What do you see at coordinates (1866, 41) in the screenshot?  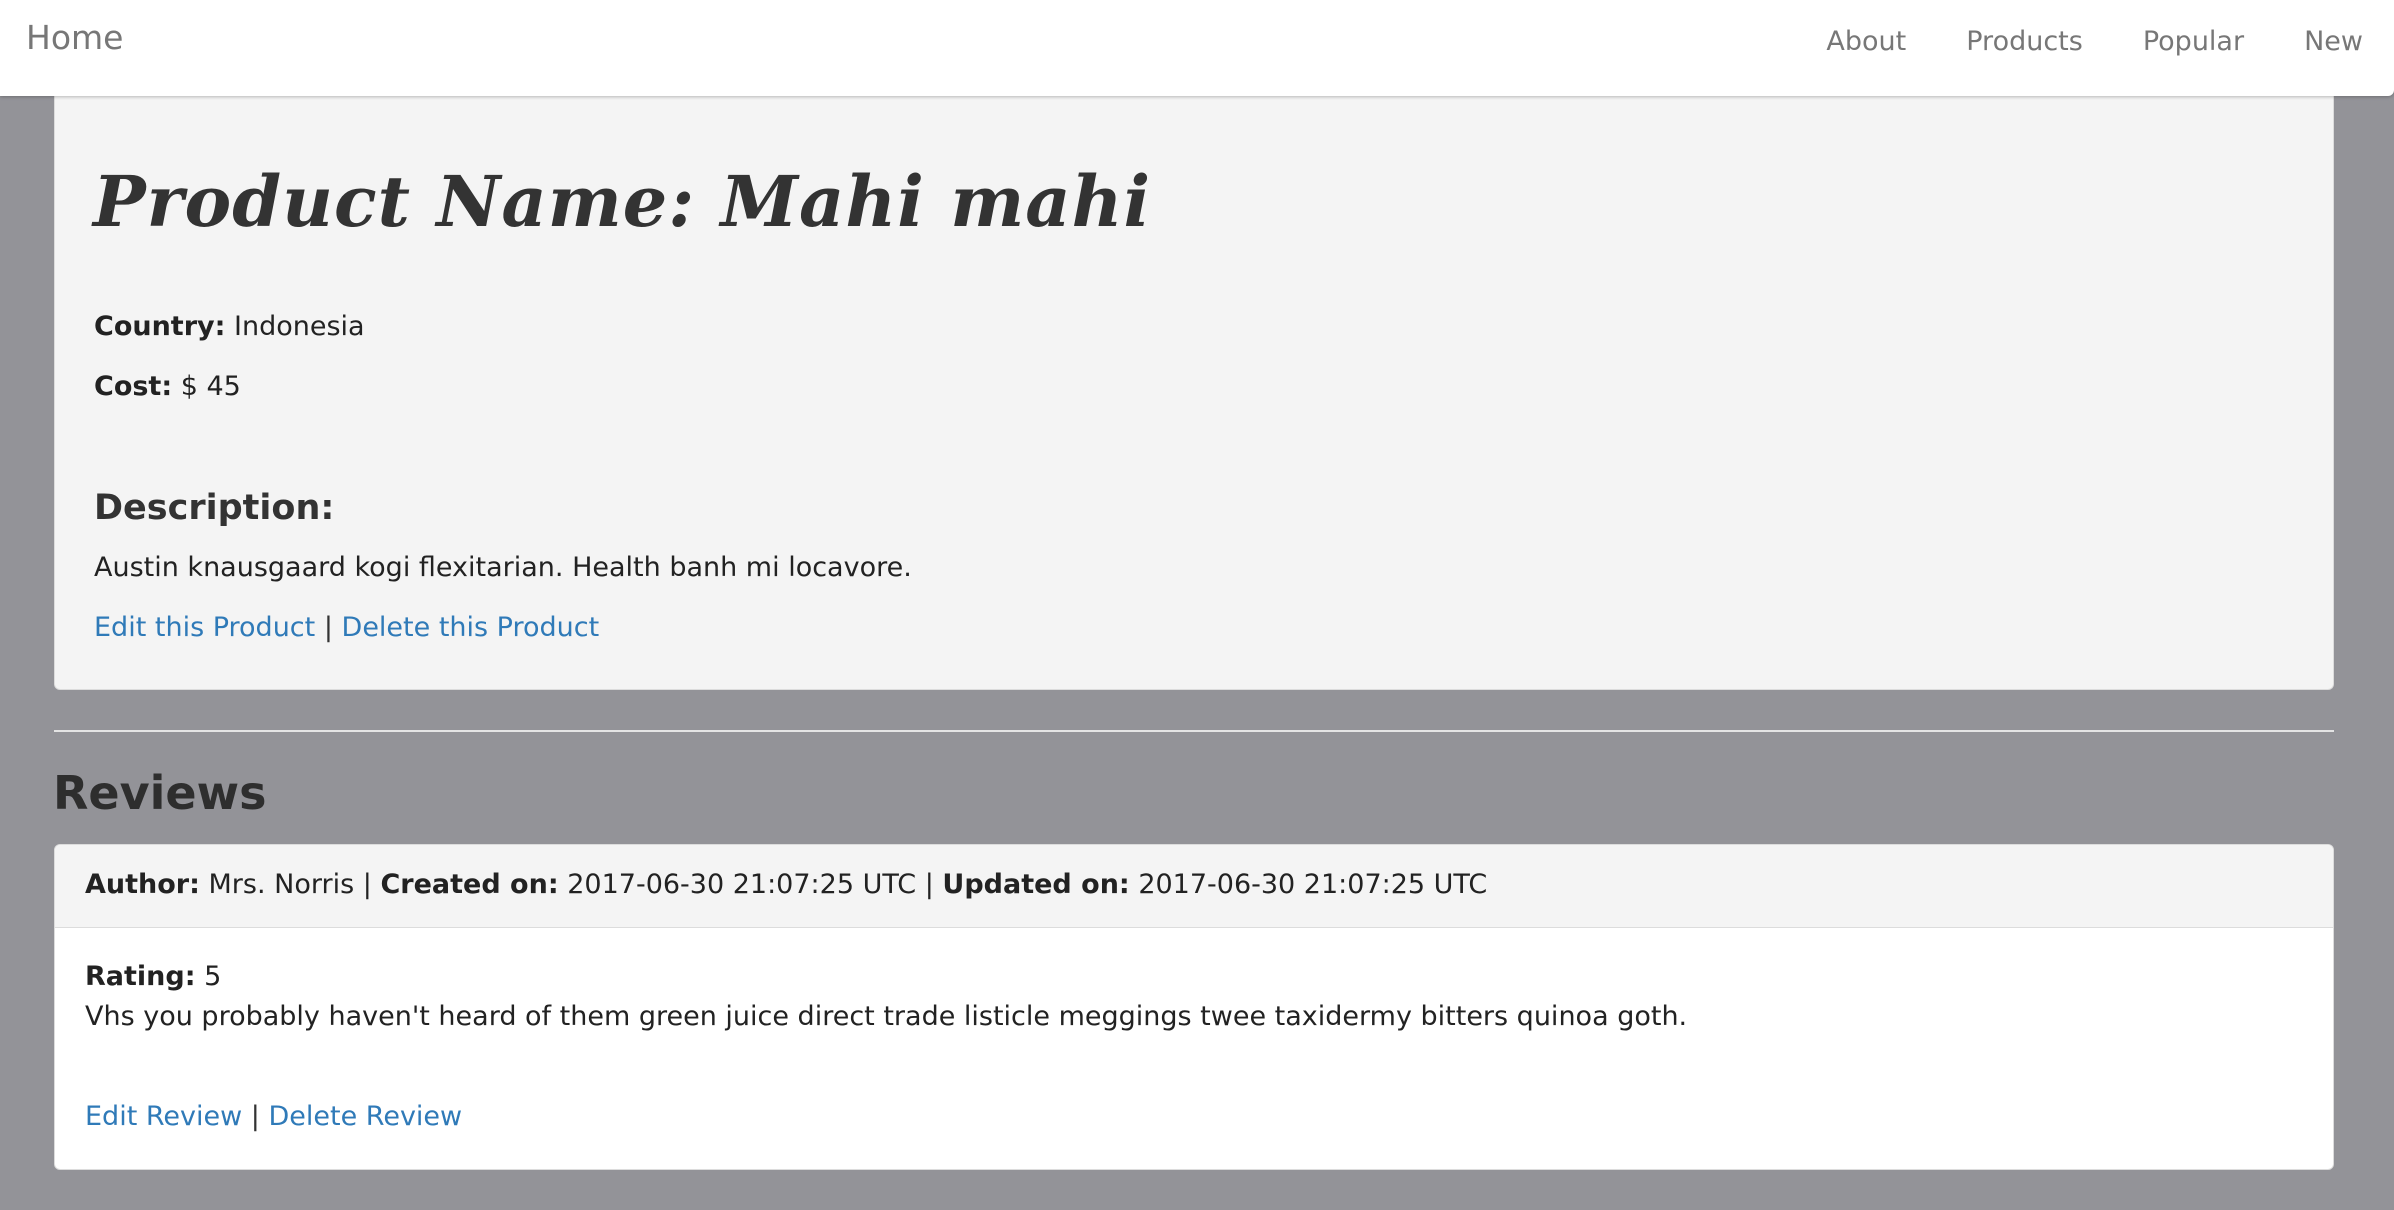 I see `nav-about-link: About` at bounding box center [1866, 41].